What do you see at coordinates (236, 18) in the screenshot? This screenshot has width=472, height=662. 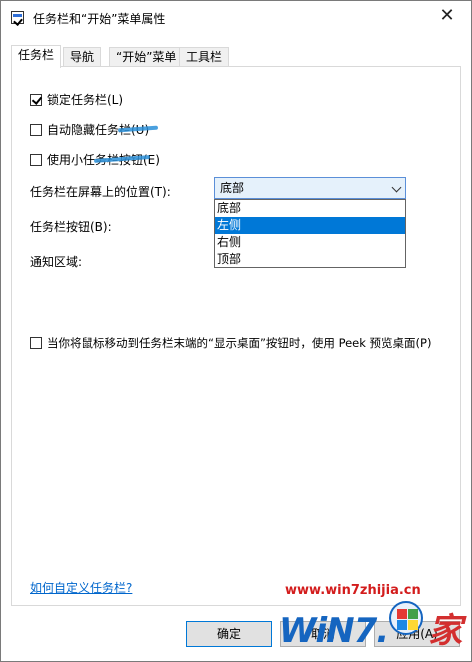 I see `title-bar: 任务栏和“开始”菜单属性 ✕` at bounding box center [236, 18].